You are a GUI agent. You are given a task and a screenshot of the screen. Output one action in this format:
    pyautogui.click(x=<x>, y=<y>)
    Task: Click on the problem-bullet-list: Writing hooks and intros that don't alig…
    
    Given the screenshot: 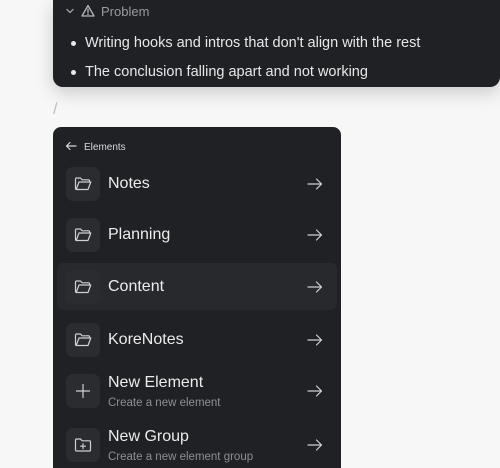 What is the action you would take?
    pyautogui.click(x=280, y=58)
    